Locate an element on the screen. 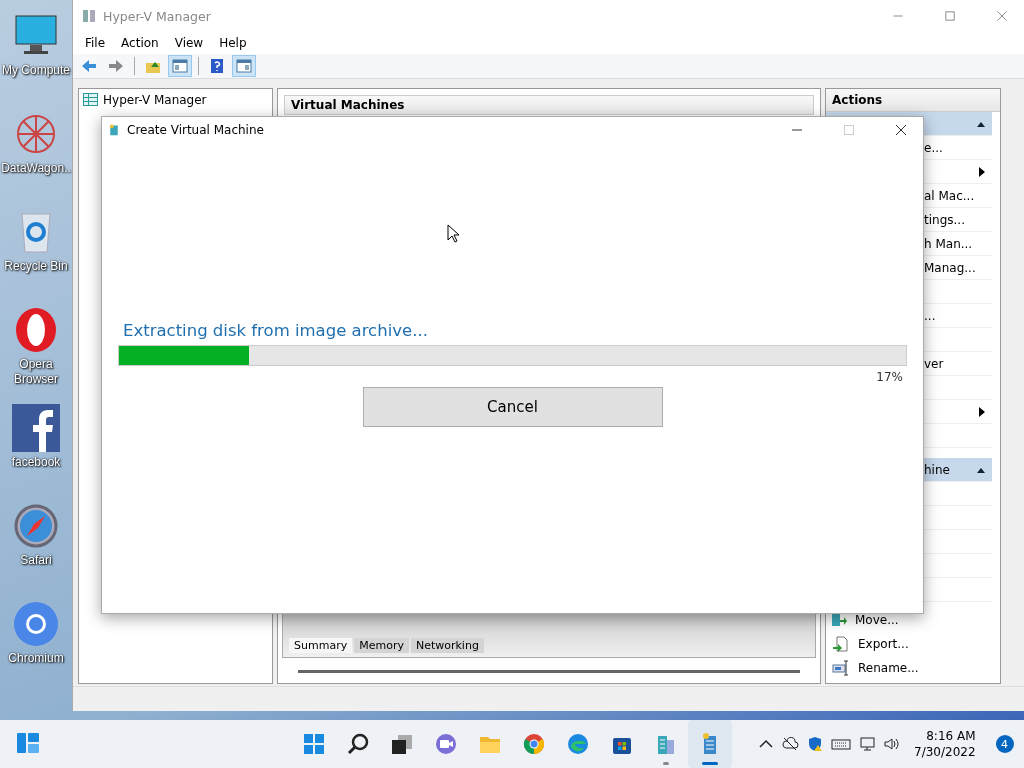  tab: Memory is located at coordinates (381, 645).